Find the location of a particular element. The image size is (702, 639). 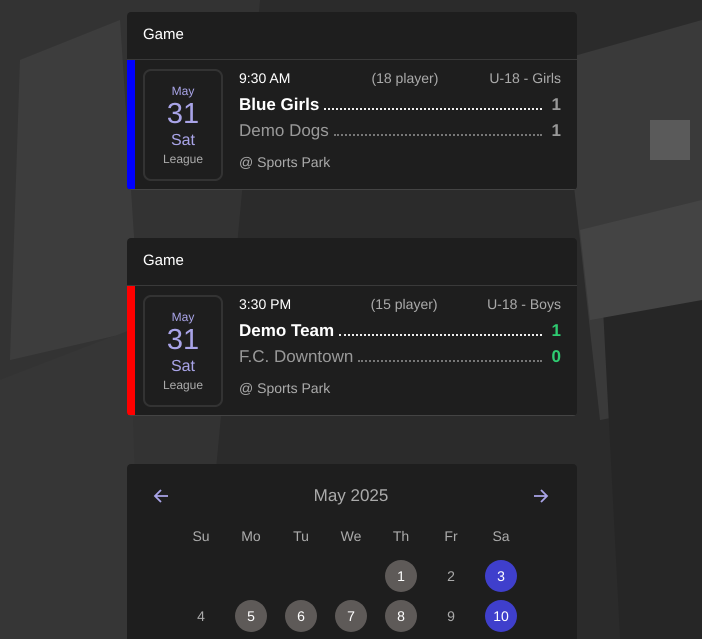

weekday-label: Sa is located at coordinates (501, 537).